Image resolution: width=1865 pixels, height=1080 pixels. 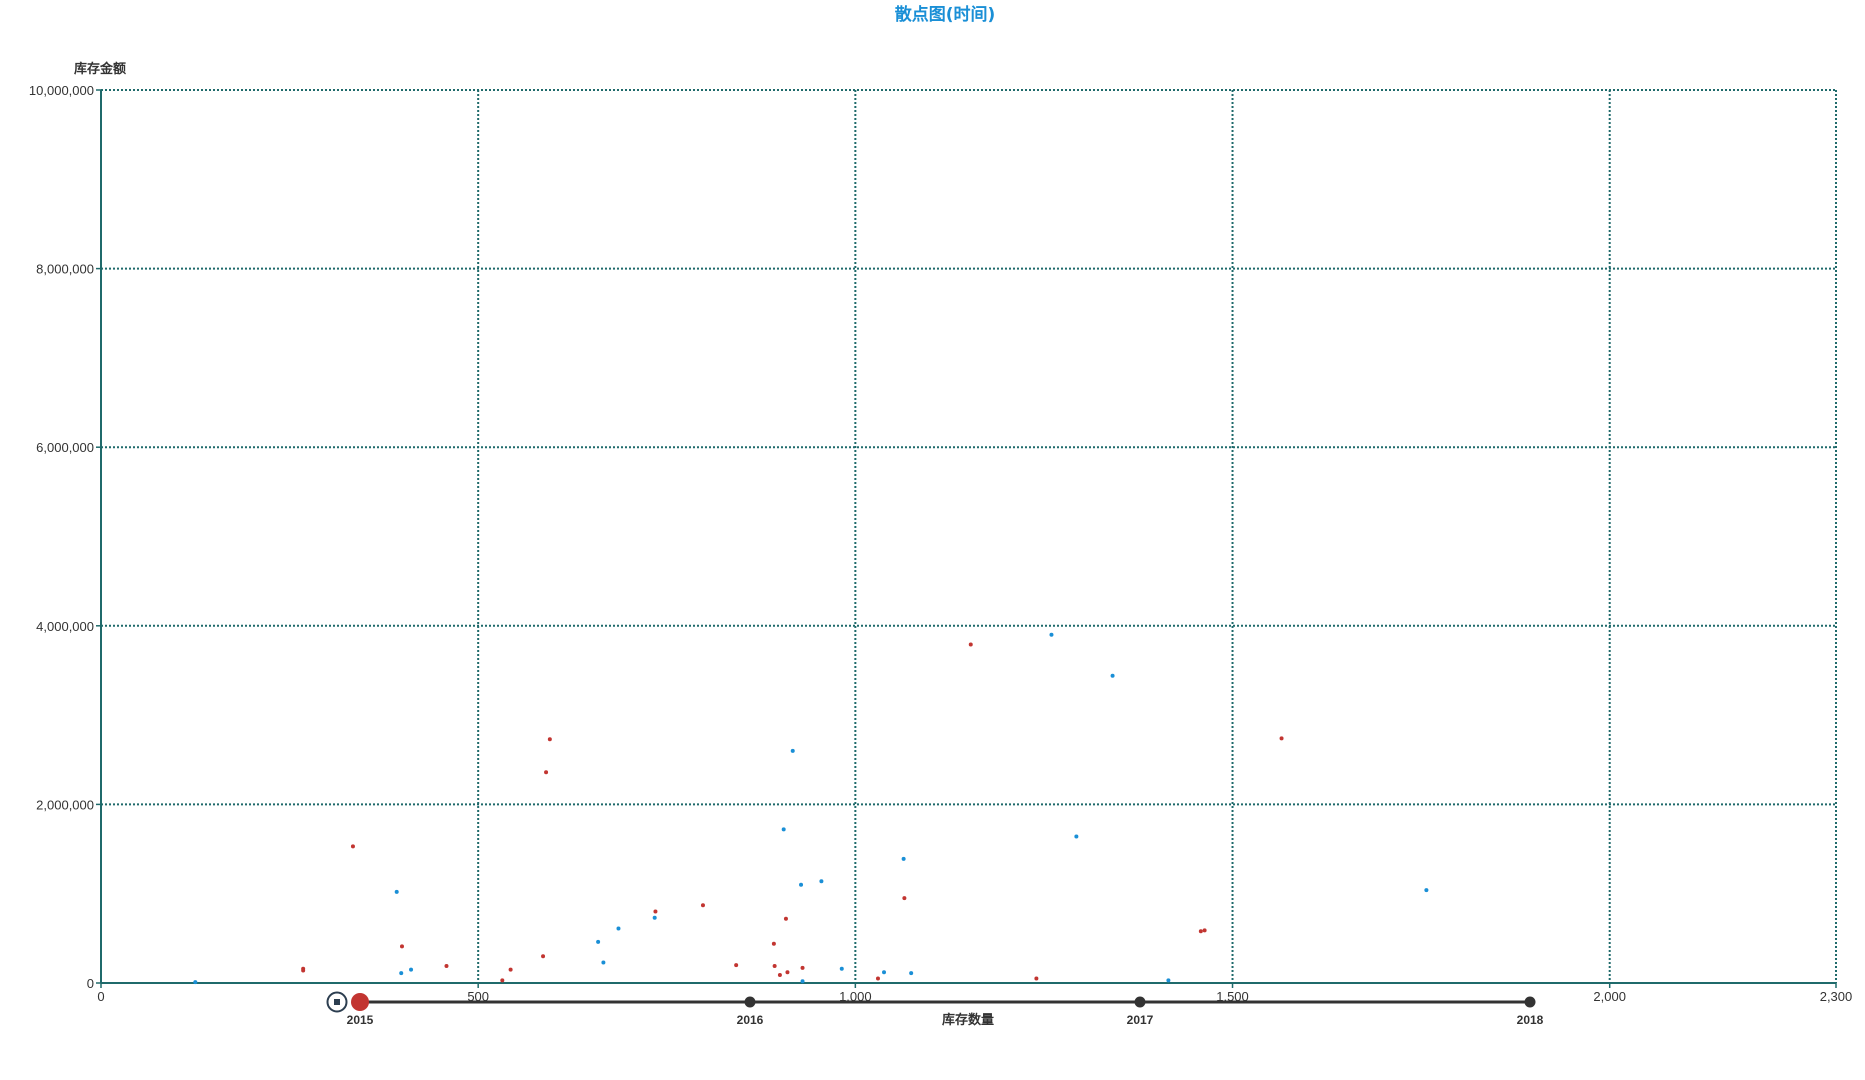 I want to click on x-tick-label: 2,000, so click(x=1609, y=996).